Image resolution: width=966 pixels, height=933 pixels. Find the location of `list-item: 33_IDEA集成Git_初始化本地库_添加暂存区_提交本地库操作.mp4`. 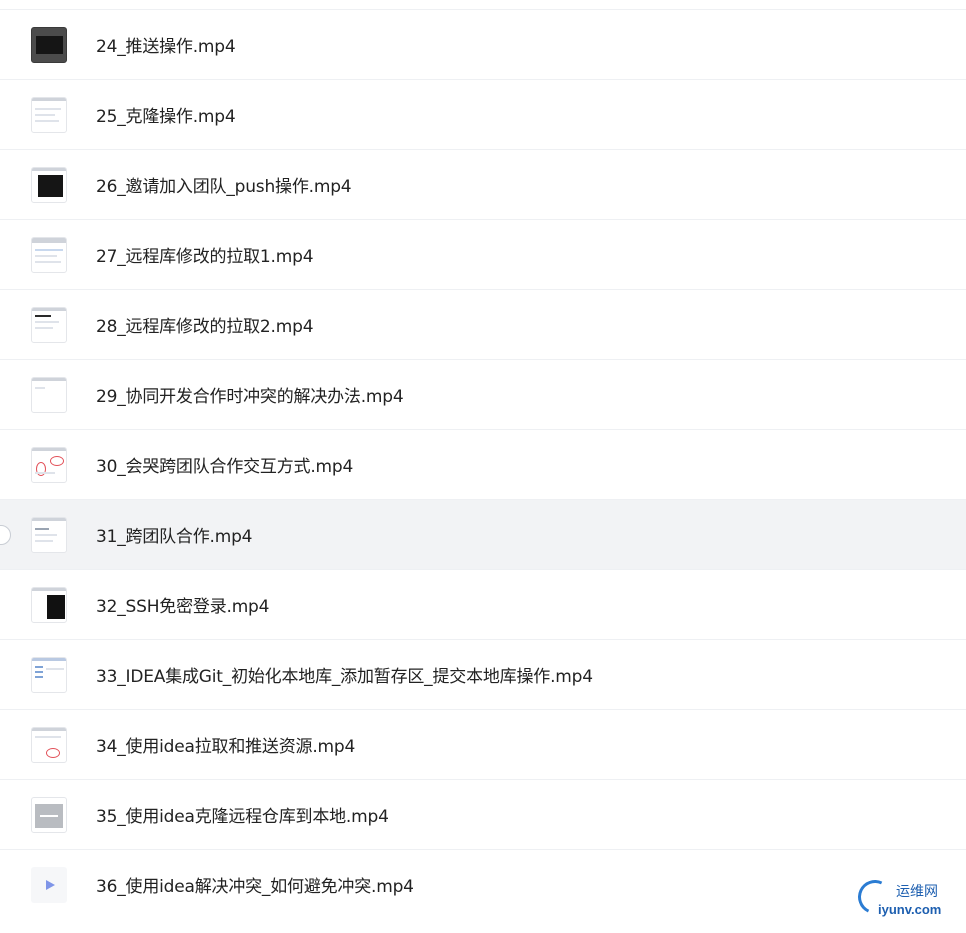

list-item: 33_IDEA集成Git_初始化本地库_添加暂存区_提交本地库操作.mp4 is located at coordinates (483, 674).